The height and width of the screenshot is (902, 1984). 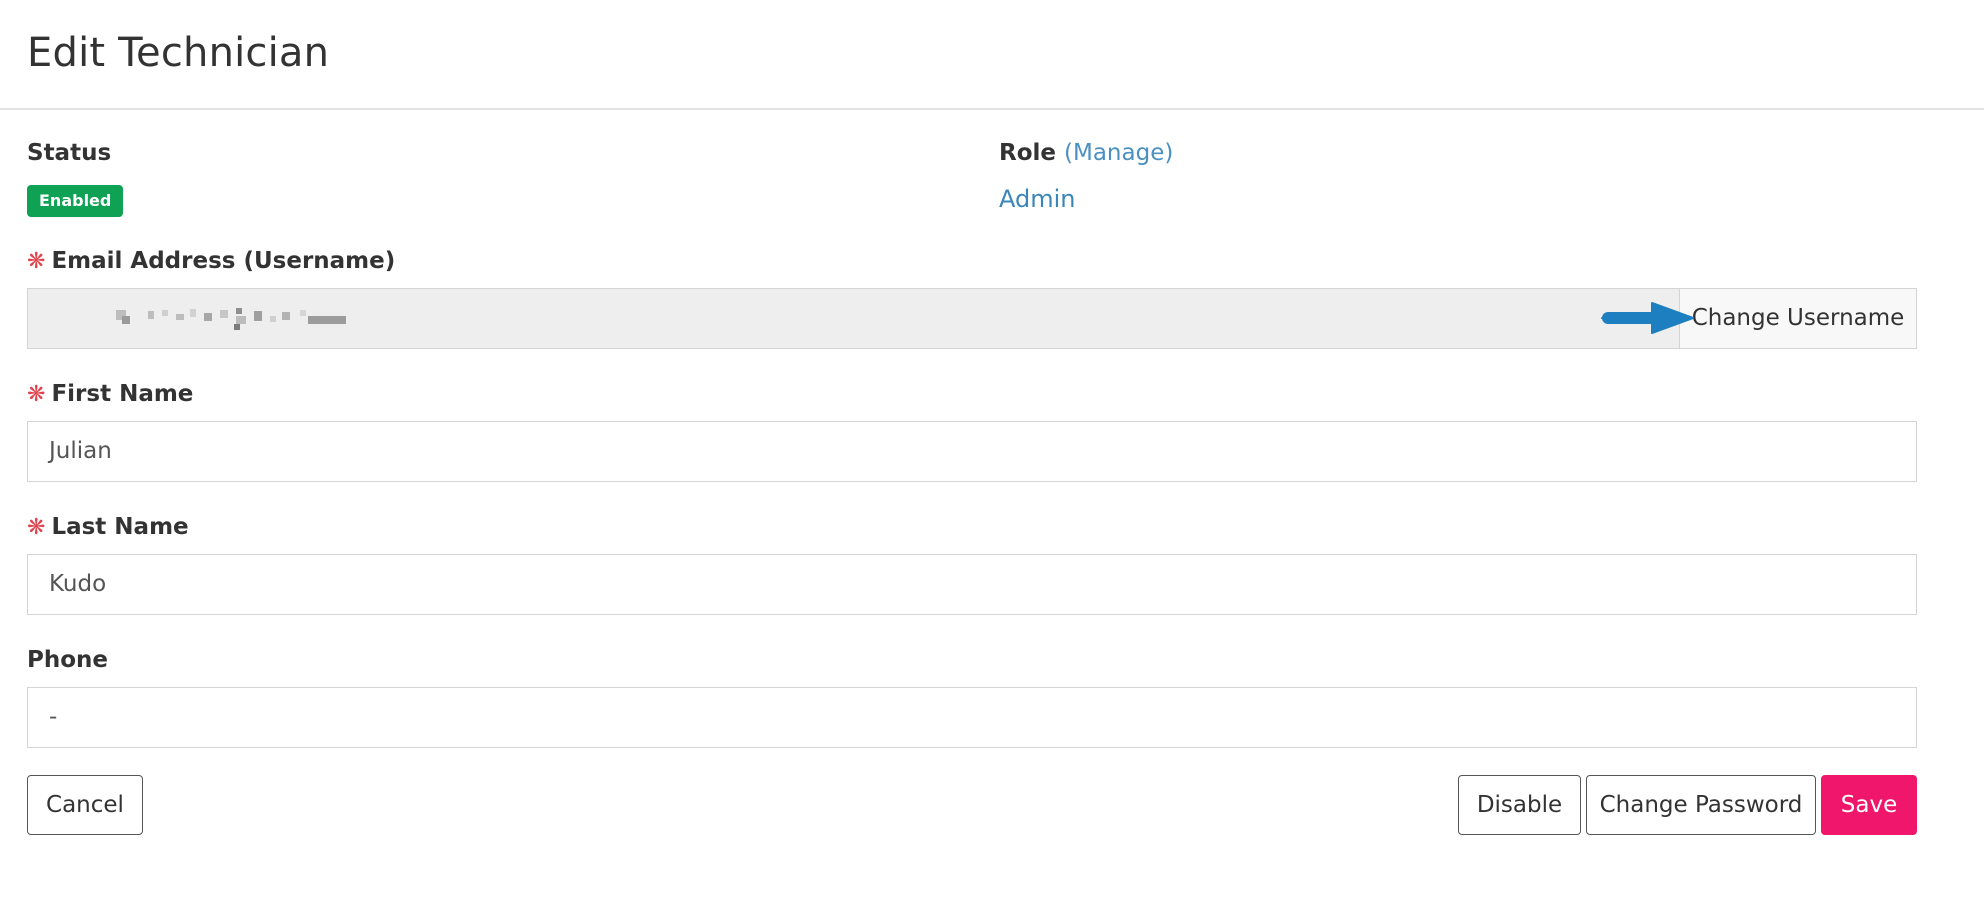 I want to click on email-label: ❋ Email Address (Username), so click(x=211, y=261).